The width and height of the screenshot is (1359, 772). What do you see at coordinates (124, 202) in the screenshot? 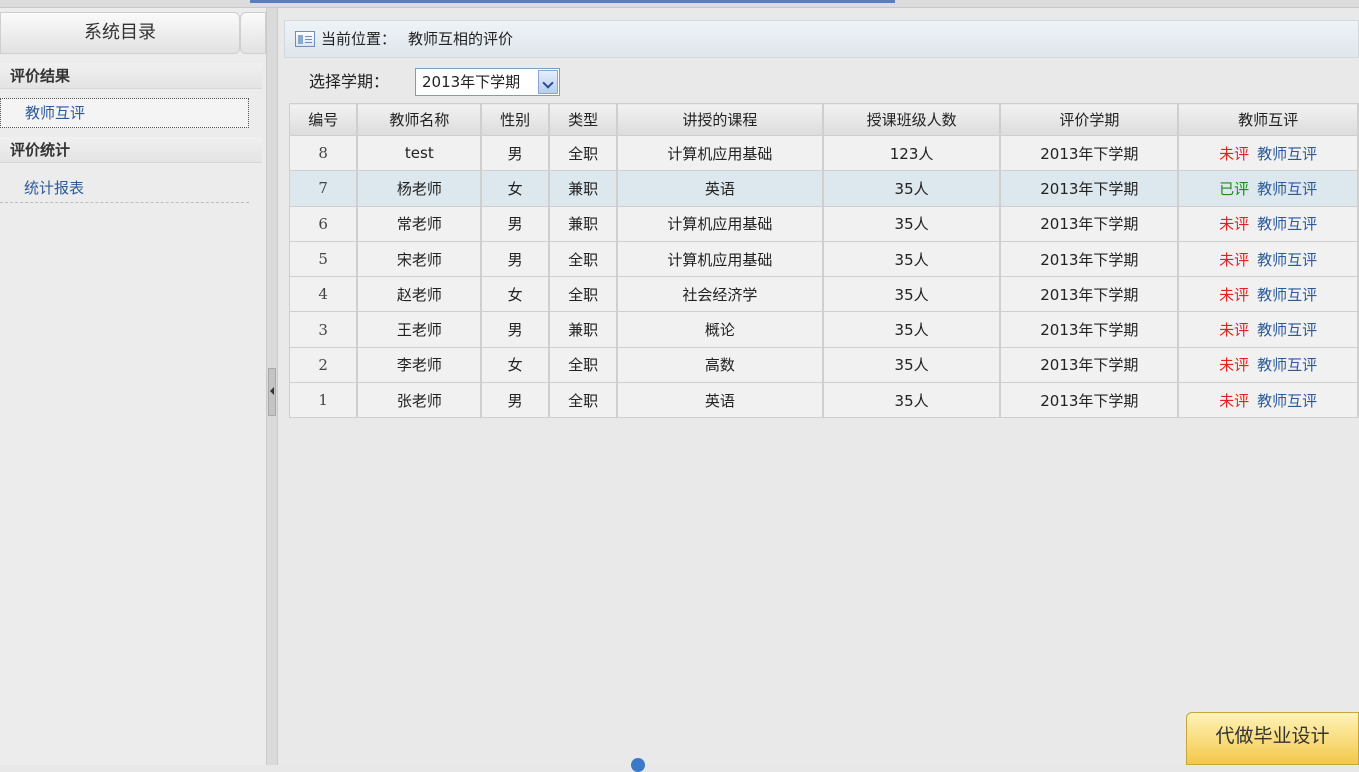
I see `sidebar-divider` at bounding box center [124, 202].